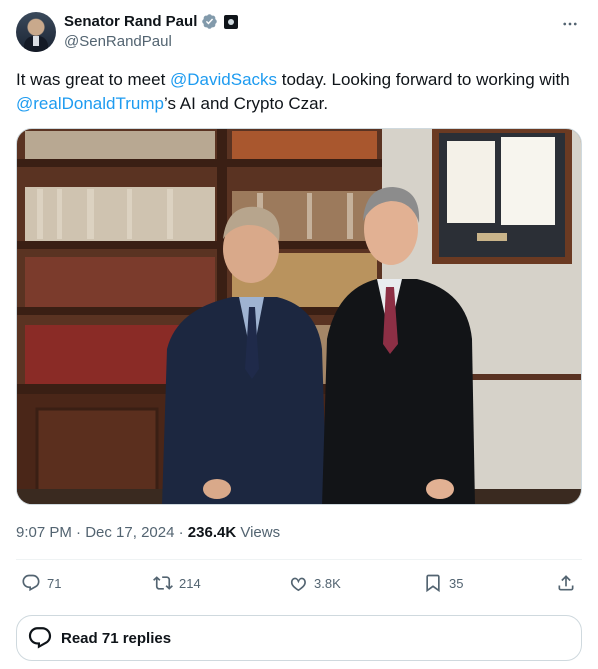 This screenshot has height=669, width=598. What do you see at coordinates (258, 532) in the screenshot?
I see `views-label: Views` at bounding box center [258, 532].